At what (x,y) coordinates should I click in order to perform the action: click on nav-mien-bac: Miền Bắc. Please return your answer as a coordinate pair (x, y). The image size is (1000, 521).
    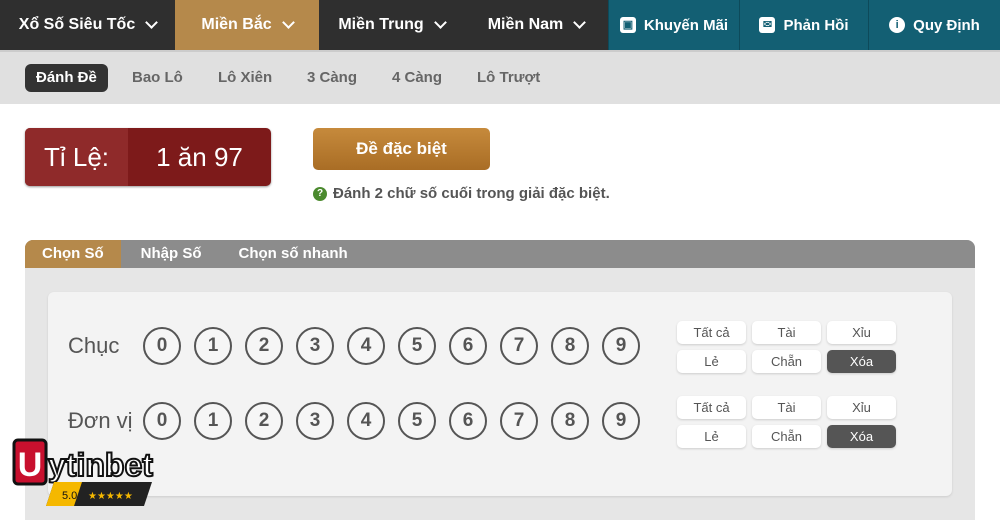
    Looking at the image, I should click on (247, 25).